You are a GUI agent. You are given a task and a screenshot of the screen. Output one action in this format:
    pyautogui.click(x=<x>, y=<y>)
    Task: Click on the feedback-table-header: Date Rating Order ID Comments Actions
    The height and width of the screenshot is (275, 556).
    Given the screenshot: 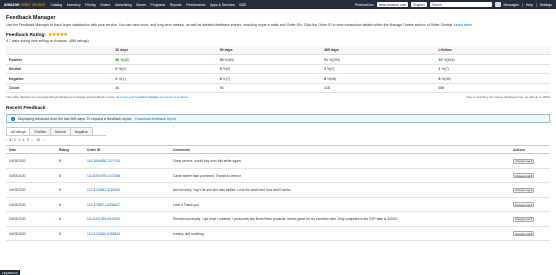 What is the action you would take?
    pyautogui.click(x=278, y=150)
    